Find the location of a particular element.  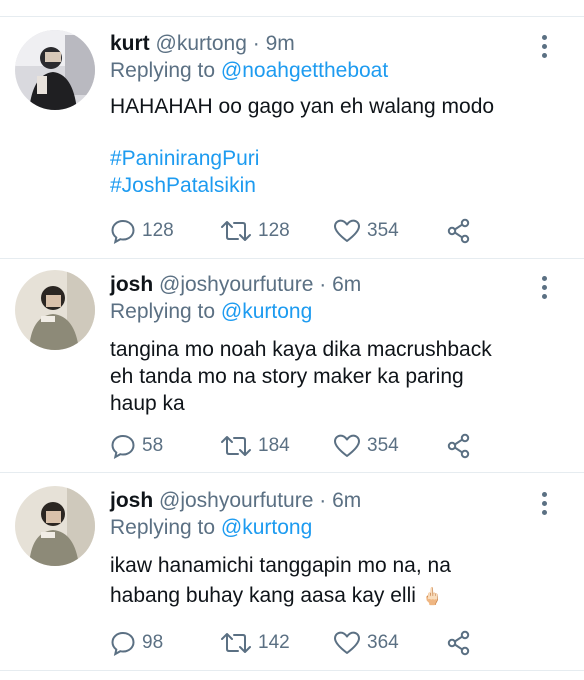

tweet-header: kurt @kurtong · 9m is located at coordinates (202, 44).